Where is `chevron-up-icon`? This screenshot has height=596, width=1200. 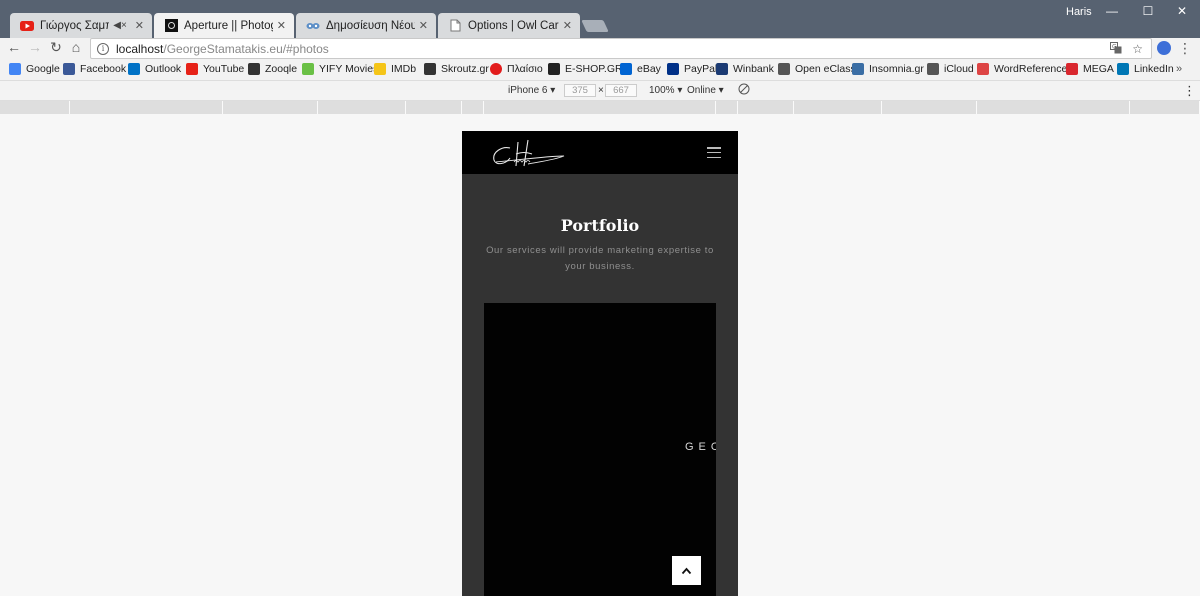
chevron-up-icon is located at coordinates (686, 570).